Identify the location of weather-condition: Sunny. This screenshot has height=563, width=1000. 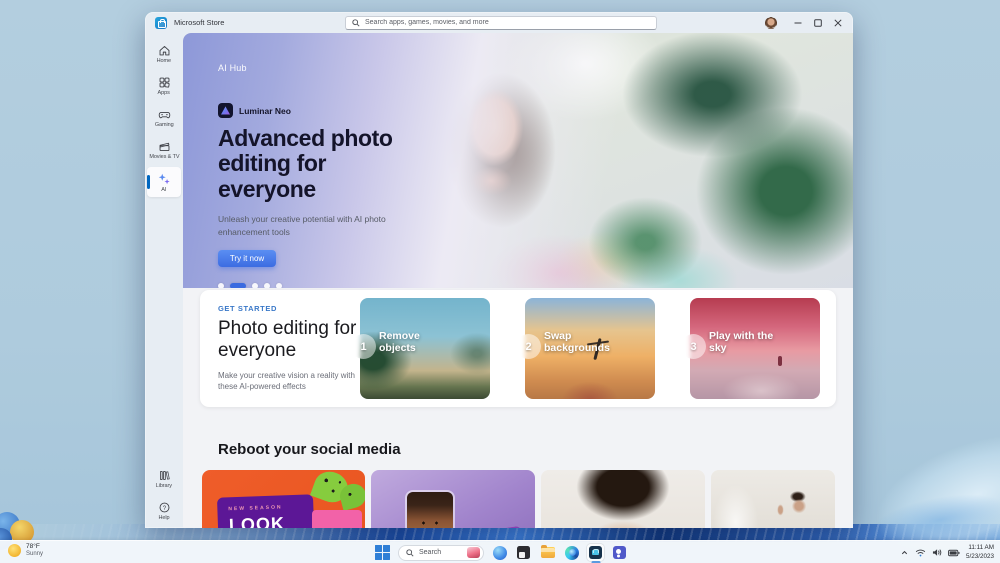
(35, 554).